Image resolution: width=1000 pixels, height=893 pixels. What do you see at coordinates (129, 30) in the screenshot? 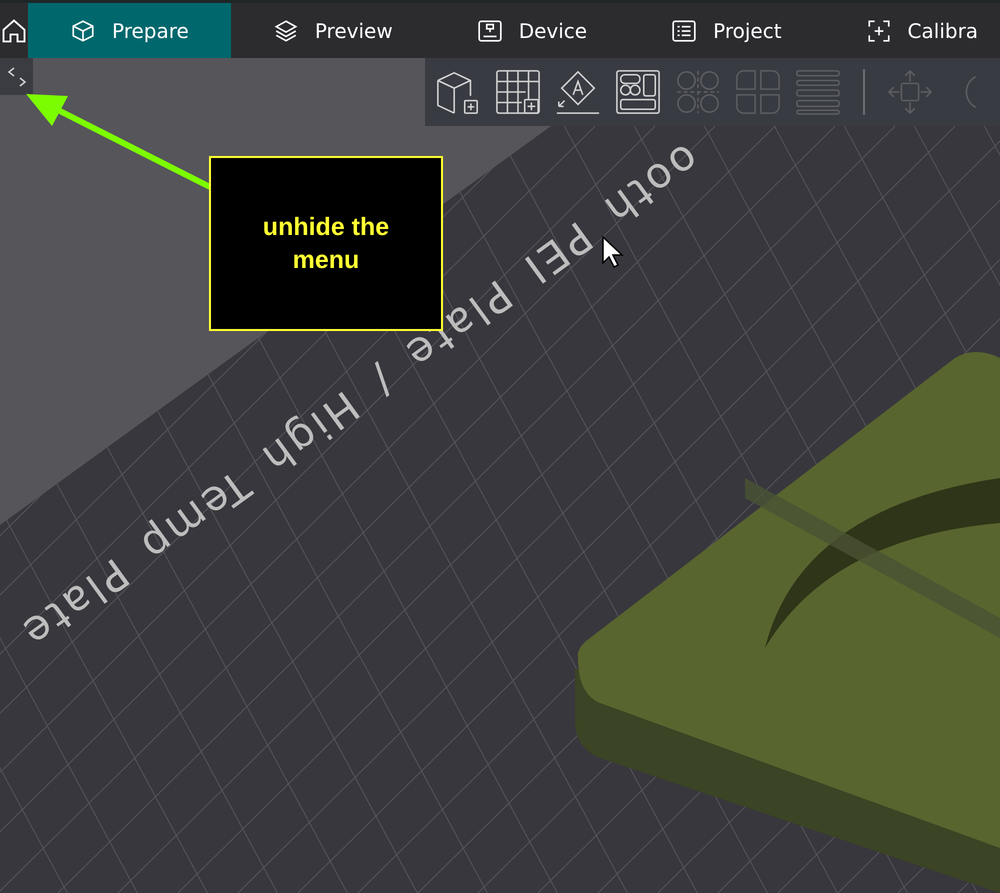
I see `nav-tab: Prepare` at bounding box center [129, 30].